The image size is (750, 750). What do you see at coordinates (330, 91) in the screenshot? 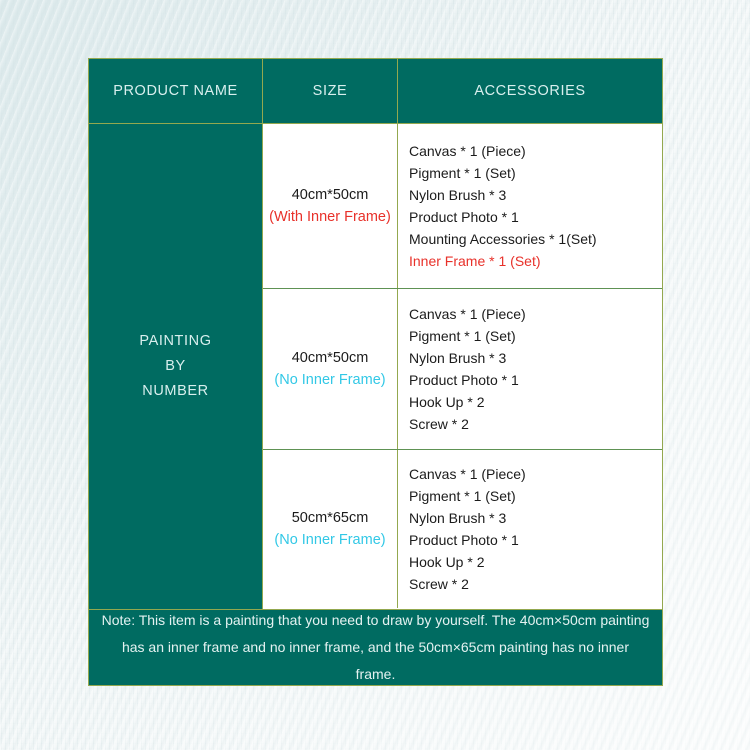
I see `header-cell-size: SIZE` at bounding box center [330, 91].